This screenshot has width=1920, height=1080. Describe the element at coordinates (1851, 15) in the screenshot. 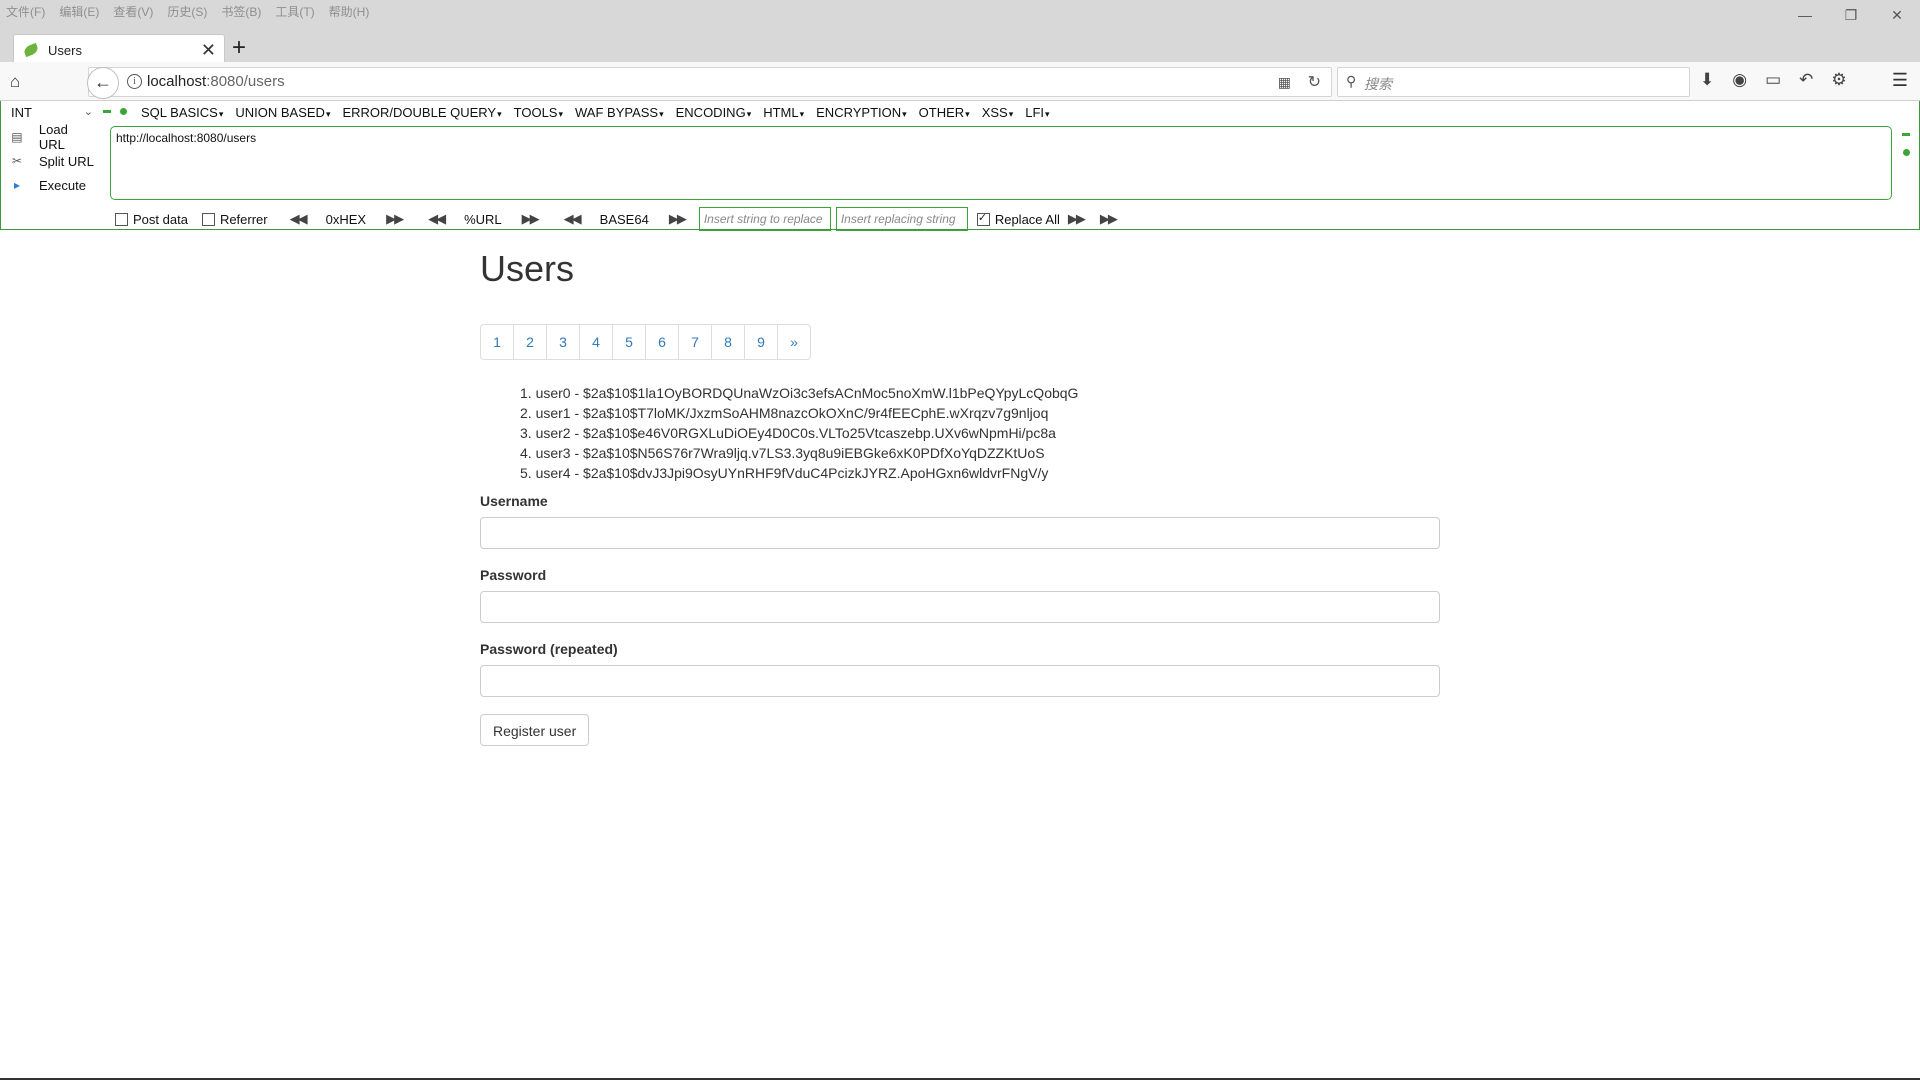

I see `restore-icon: ❐` at that location.